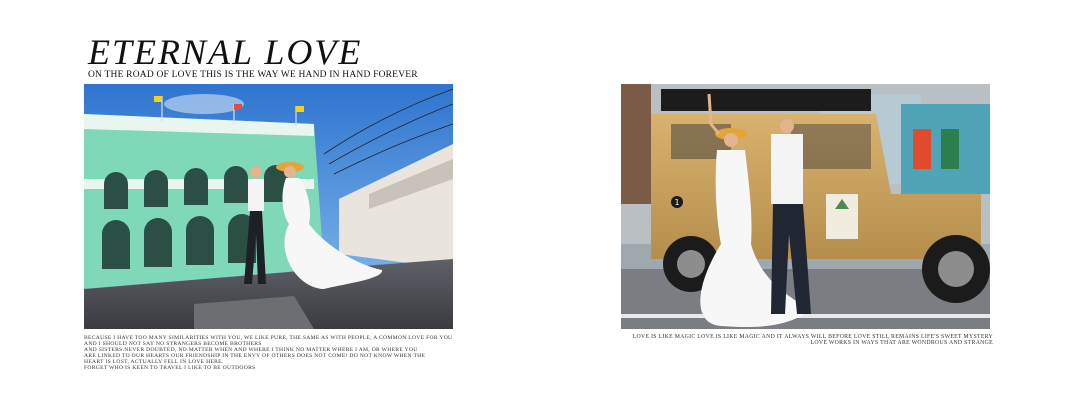 This screenshot has height=413, width=1081. What do you see at coordinates (225, 52) in the screenshot?
I see `page-title: ETERNAL LOVE` at bounding box center [225, 52].